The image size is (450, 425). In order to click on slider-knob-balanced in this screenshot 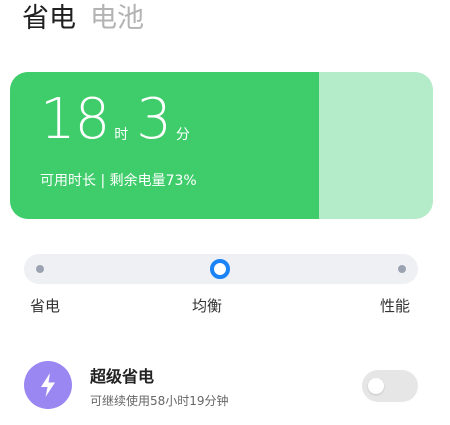, I will do `click(220, 269)`.